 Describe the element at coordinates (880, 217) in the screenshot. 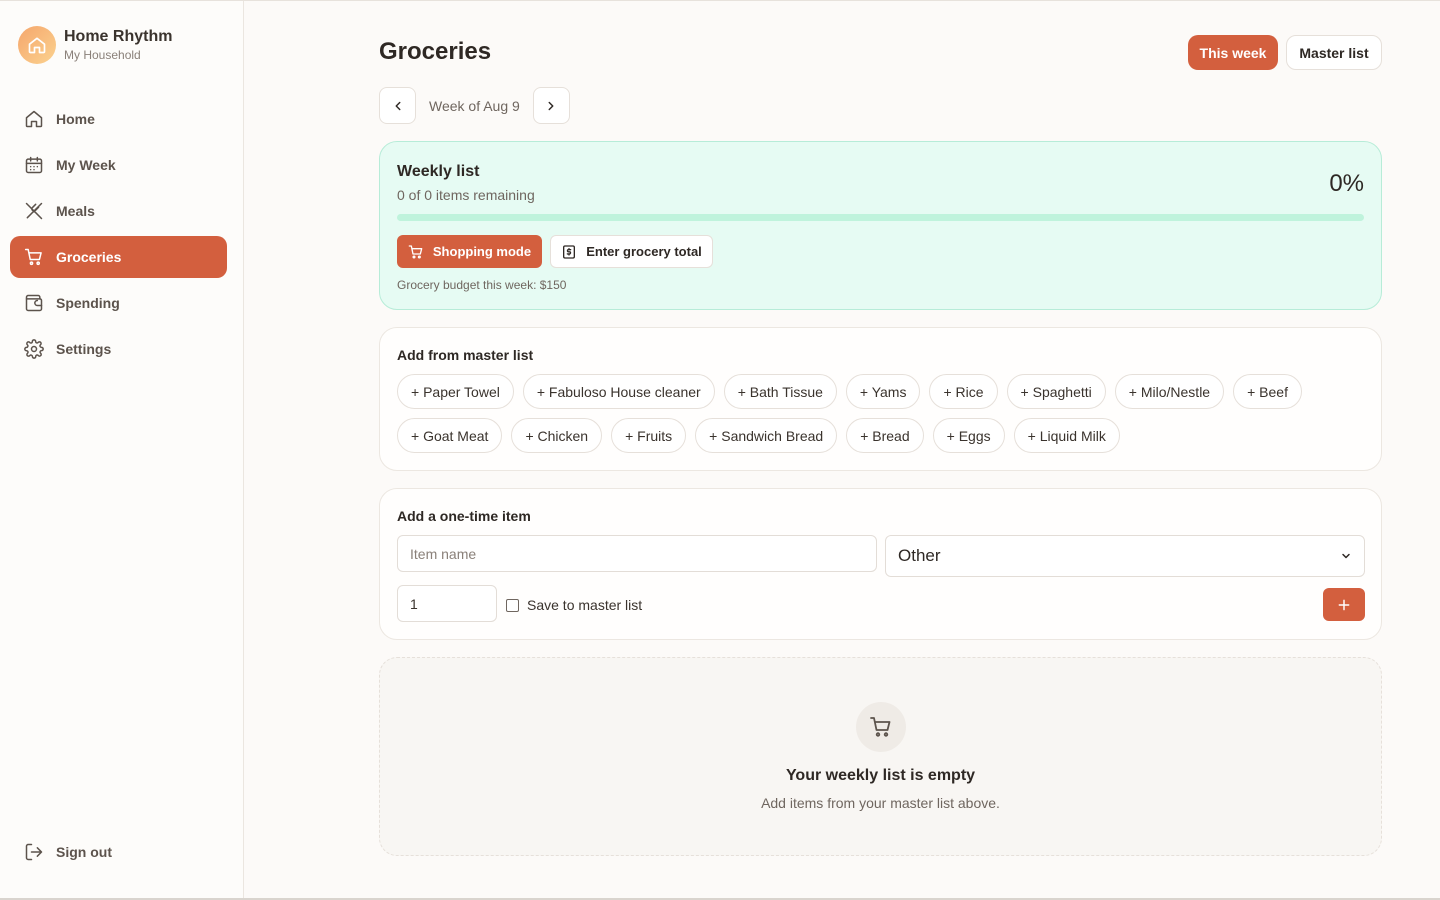

I see `progress-bar` at that location.